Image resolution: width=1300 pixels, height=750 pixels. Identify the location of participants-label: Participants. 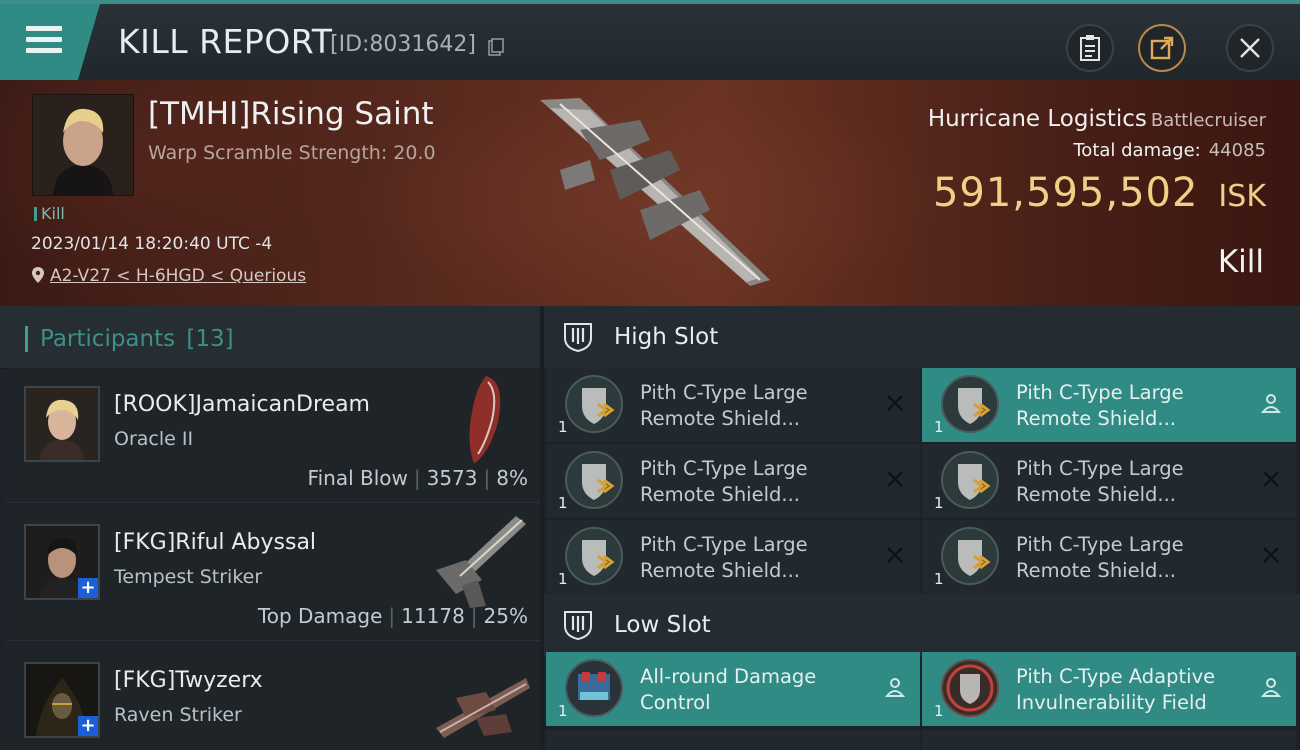
(108, 339).